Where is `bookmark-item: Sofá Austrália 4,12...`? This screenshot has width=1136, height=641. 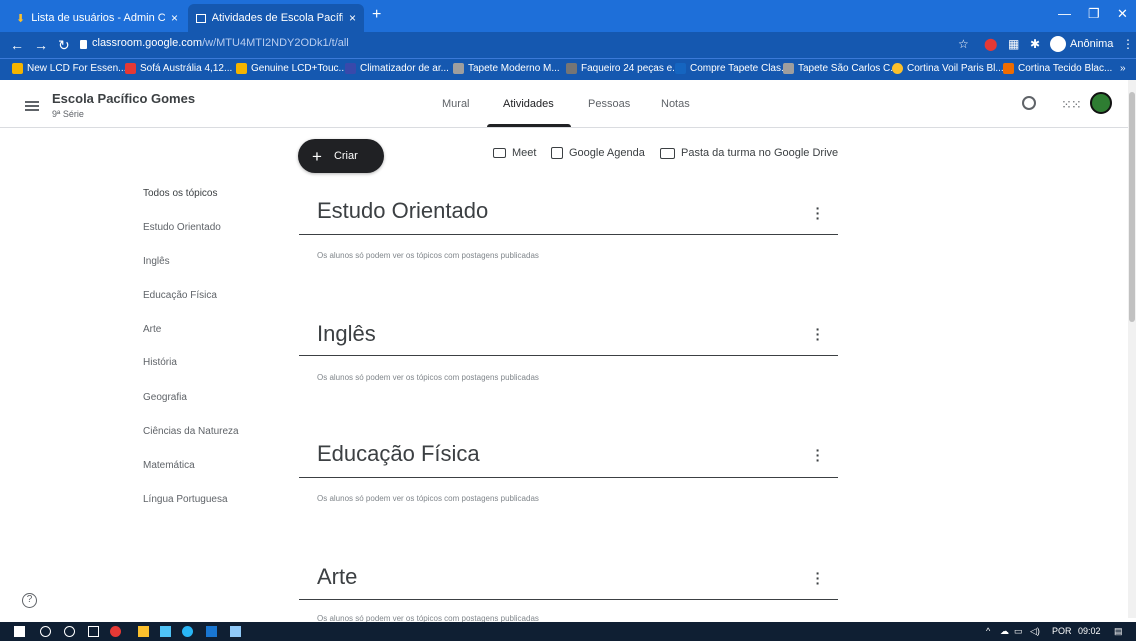
bookmark-item: Sofá Austrália 4,12... is located at coordinates (178, 68).